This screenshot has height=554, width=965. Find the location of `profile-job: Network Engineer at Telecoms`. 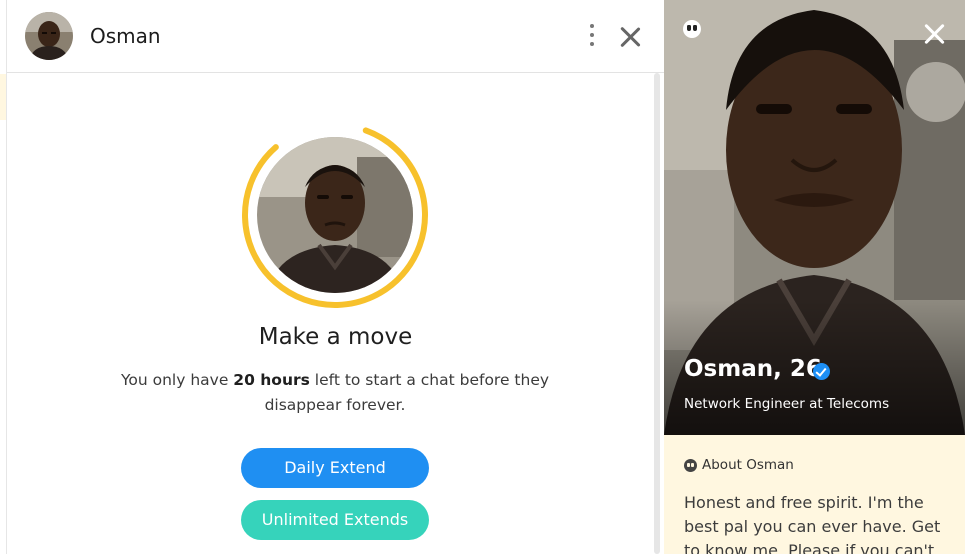

profile-job: Network Engineer at Telecoms is located at coordinates (787, 404).